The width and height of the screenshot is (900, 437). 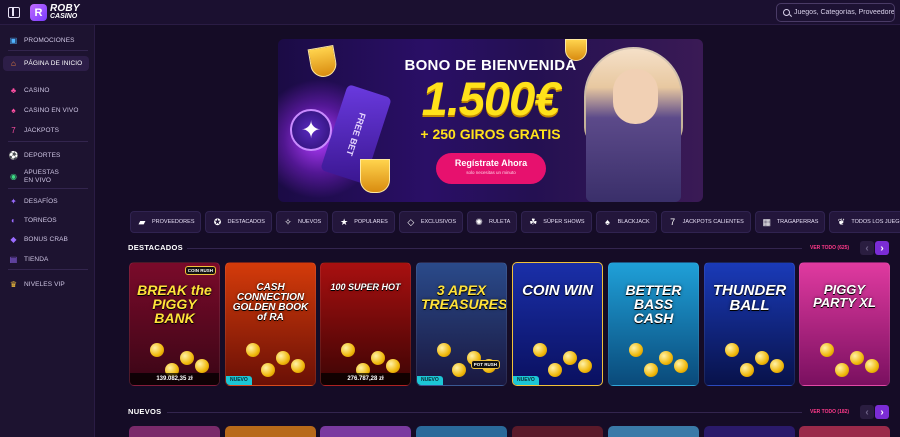 I want to click on sidebar-item: 7 JACKPOTS, so click(x=47, y=130).